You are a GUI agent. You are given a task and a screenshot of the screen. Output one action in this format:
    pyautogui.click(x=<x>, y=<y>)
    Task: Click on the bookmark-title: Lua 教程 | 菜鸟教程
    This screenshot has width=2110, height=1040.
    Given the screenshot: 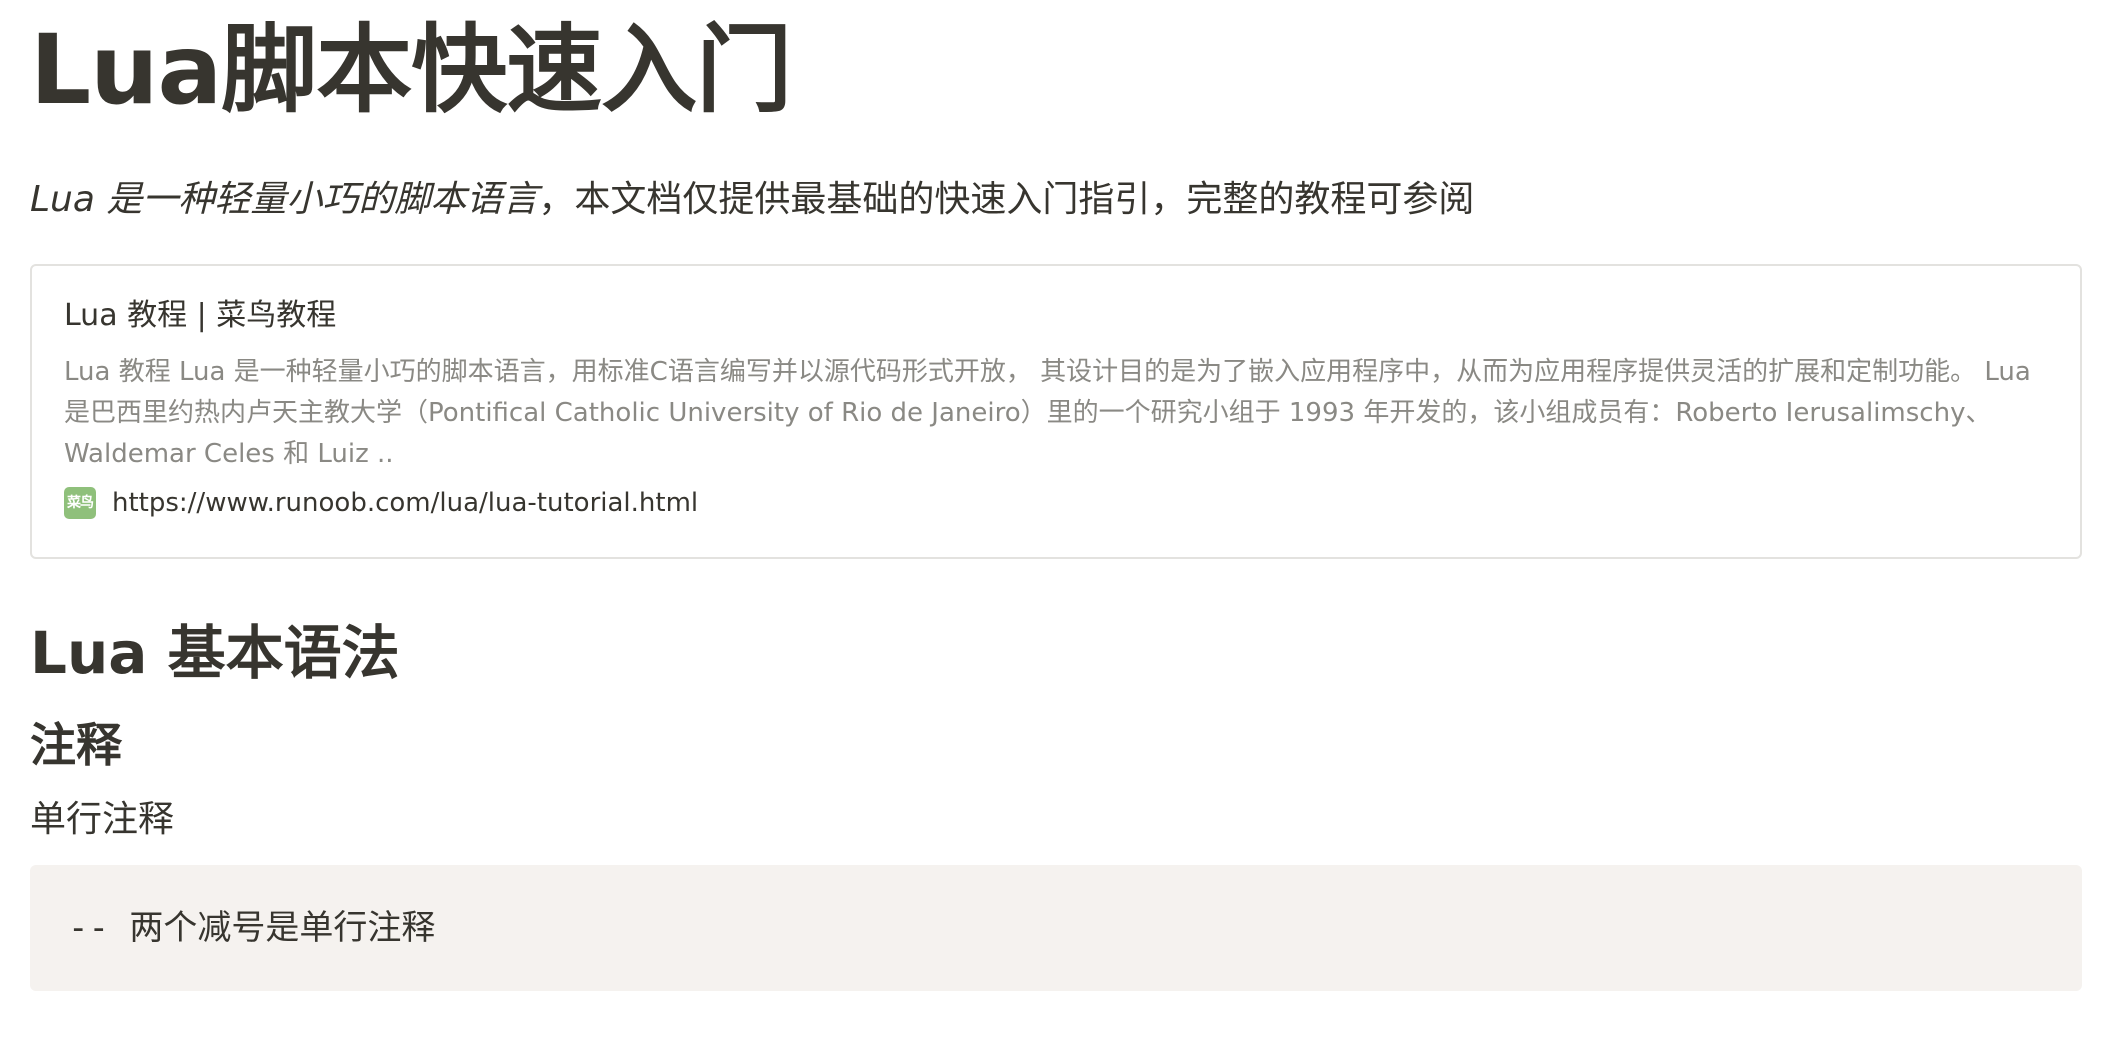 What is the action you would take?
    pyautogui.click(x=200, y=315)
    